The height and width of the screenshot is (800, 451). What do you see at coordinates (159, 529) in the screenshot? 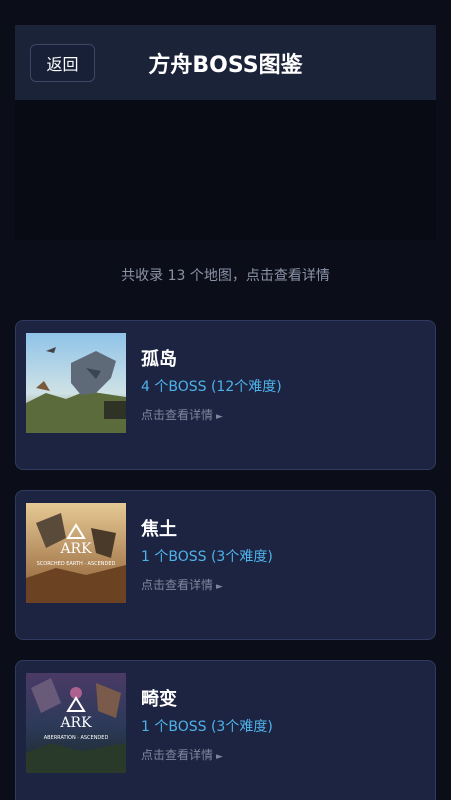
I see `map-name: 焦土` at bounding box center [159, 529].